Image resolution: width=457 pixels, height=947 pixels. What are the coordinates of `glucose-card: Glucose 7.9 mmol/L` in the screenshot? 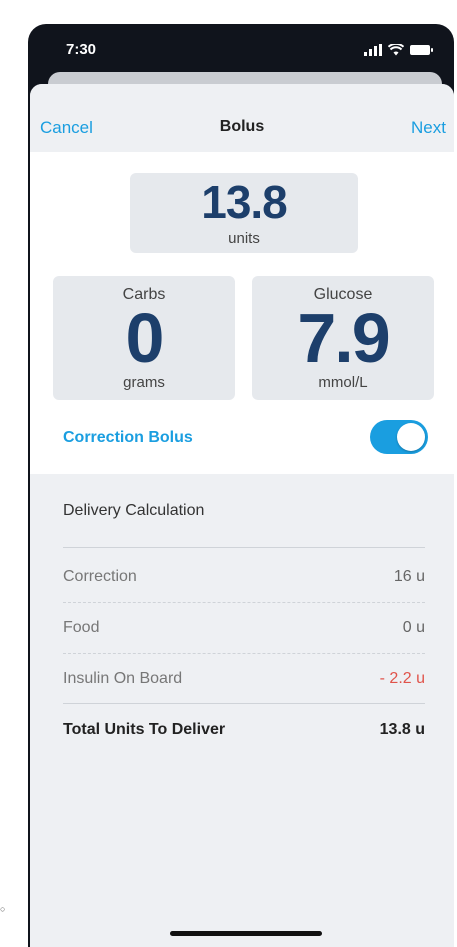 It's located at (343, 338).